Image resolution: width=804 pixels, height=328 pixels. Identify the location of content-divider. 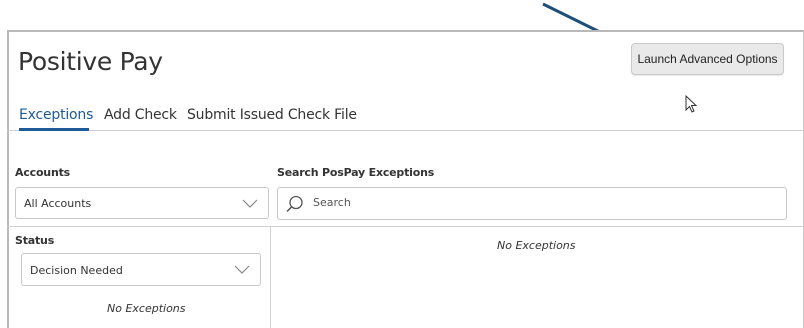
(405, 226).